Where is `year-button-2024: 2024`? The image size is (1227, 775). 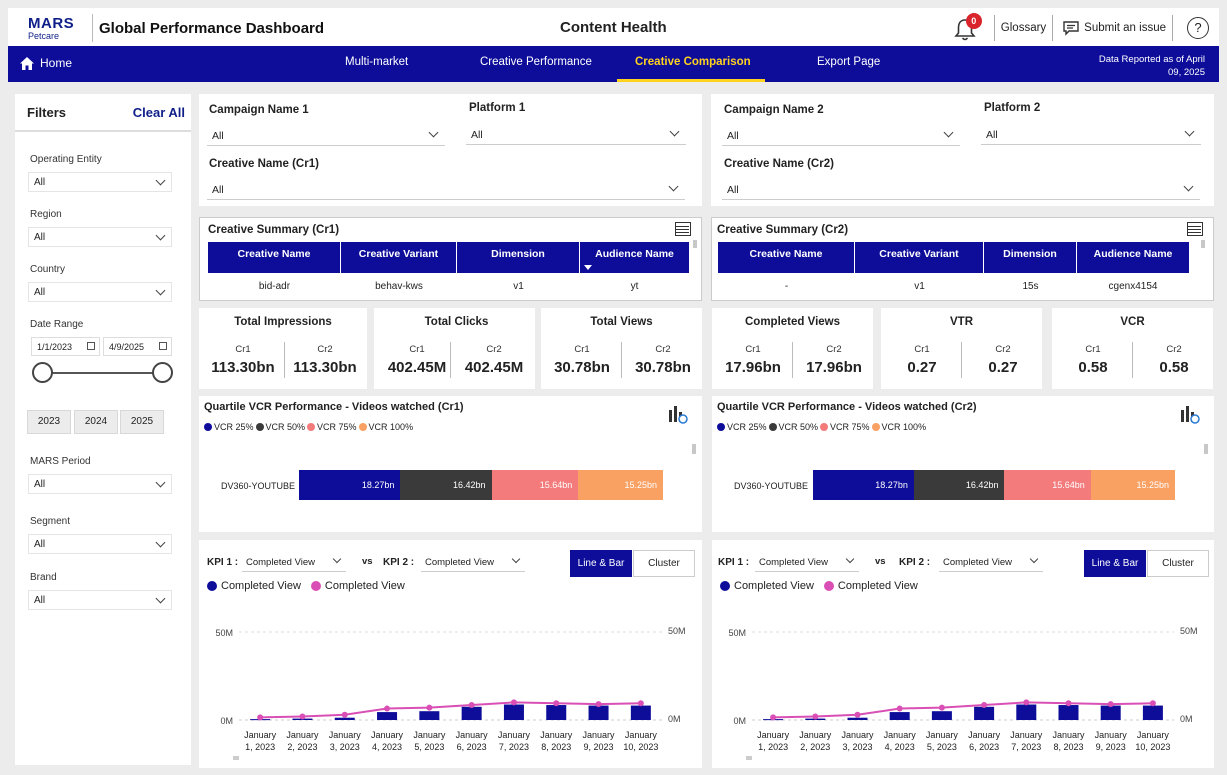
year-button-2024: 2024 is located at coordinates (96, 422).